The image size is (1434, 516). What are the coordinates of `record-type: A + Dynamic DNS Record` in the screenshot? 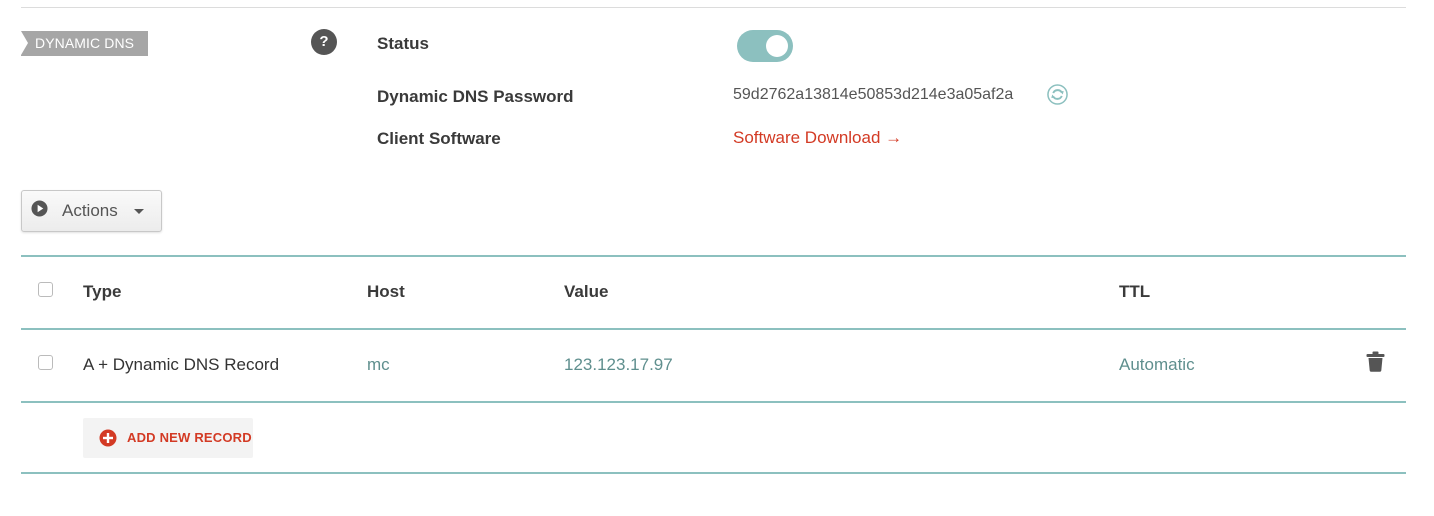 It's located at (181, 364).